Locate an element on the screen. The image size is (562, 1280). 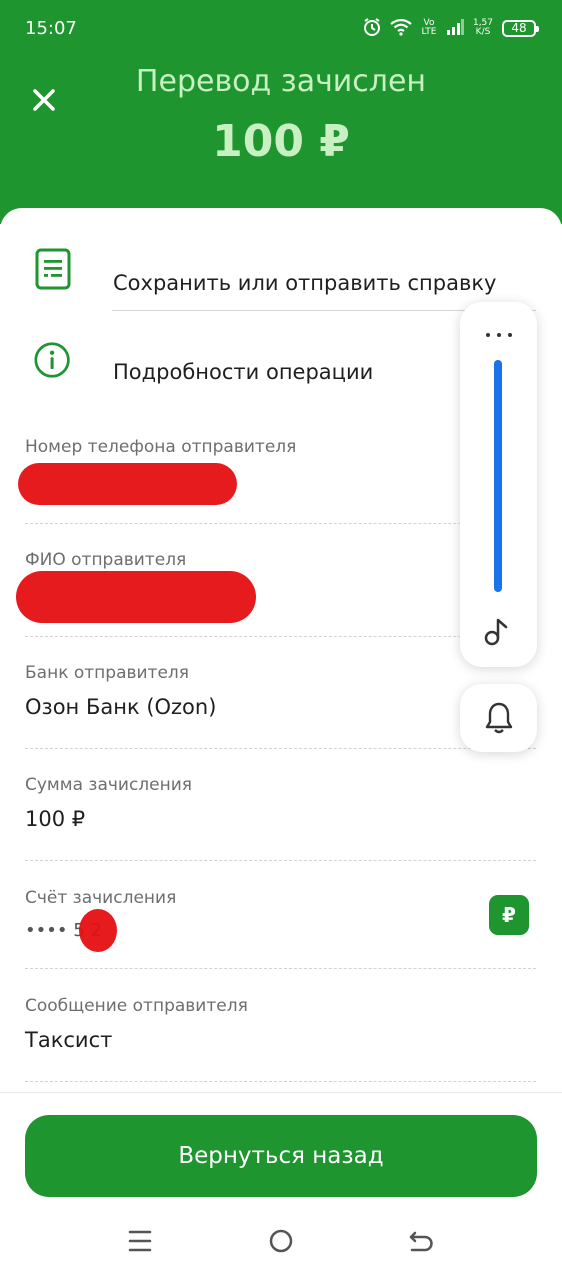
save-or-send-receipt-label: Сохранить или отправить справку is located at coordinates (305, 283).